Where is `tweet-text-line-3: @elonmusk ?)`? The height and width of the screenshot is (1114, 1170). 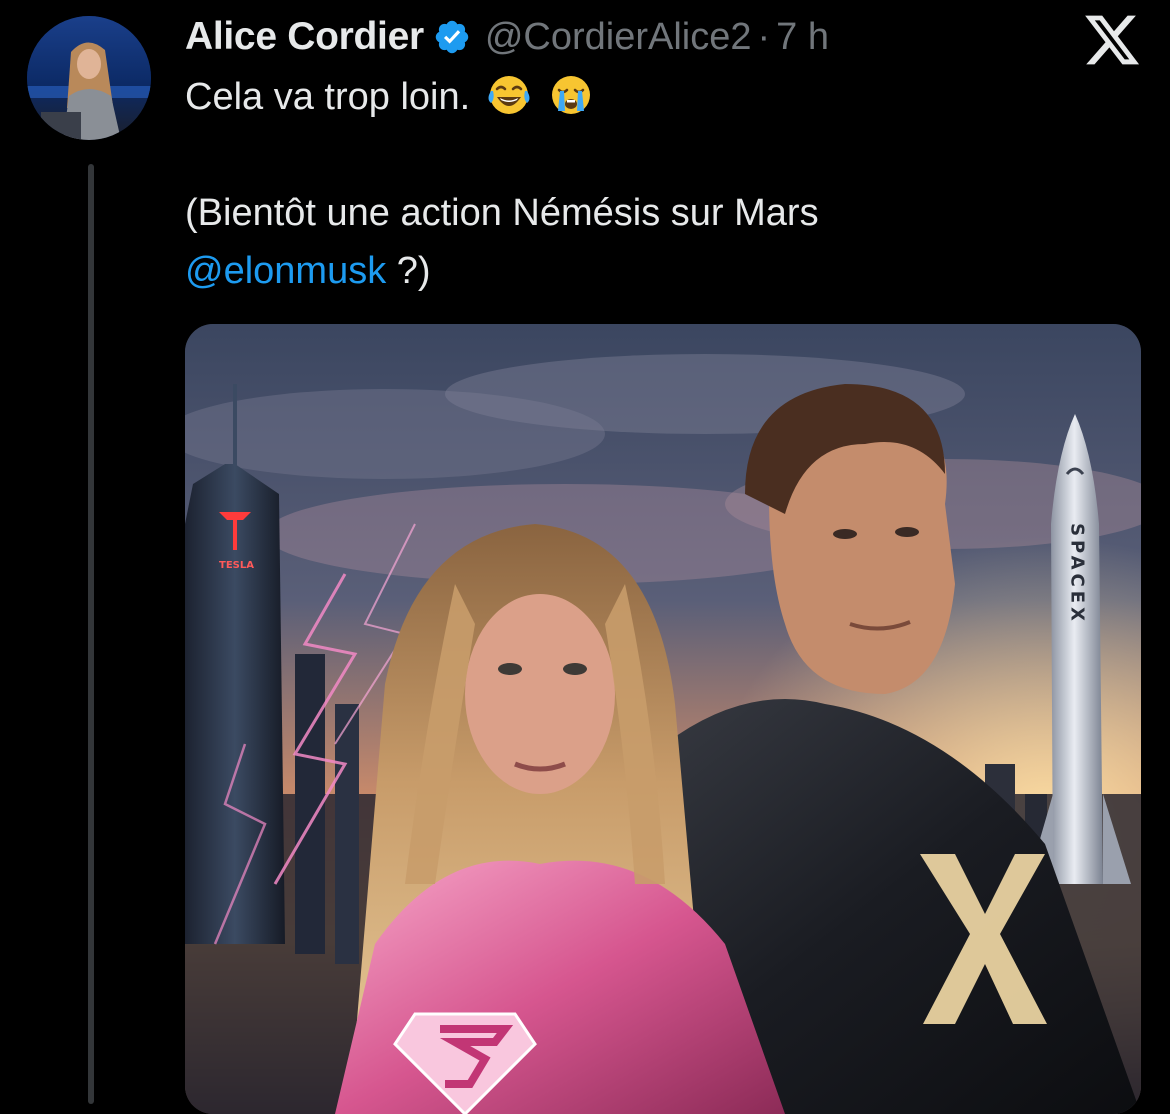 tweet-text-line-3: @elonmusk ?) is located at coordinates (665, 271).